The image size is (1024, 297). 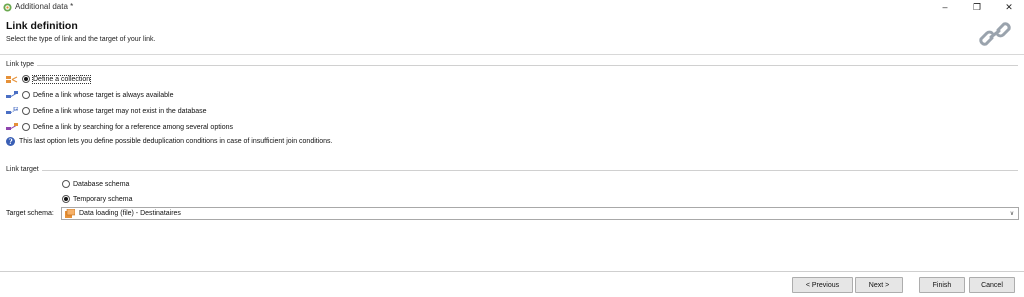 I want to click on window-title: Additional data *, so click(x=44, y=6).